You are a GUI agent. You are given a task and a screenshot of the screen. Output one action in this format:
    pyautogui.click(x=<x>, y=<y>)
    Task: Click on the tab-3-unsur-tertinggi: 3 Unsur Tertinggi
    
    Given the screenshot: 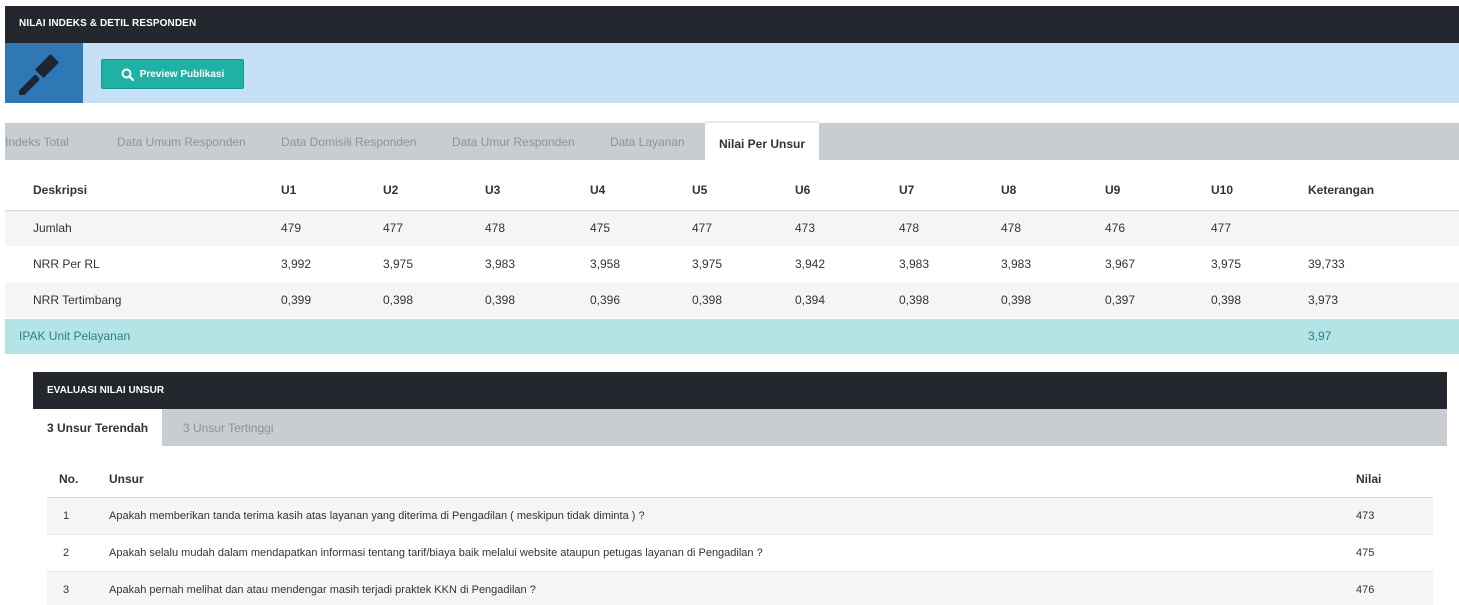 What is the action you would take?
    pyautogui.click(x=228, y=427)
    